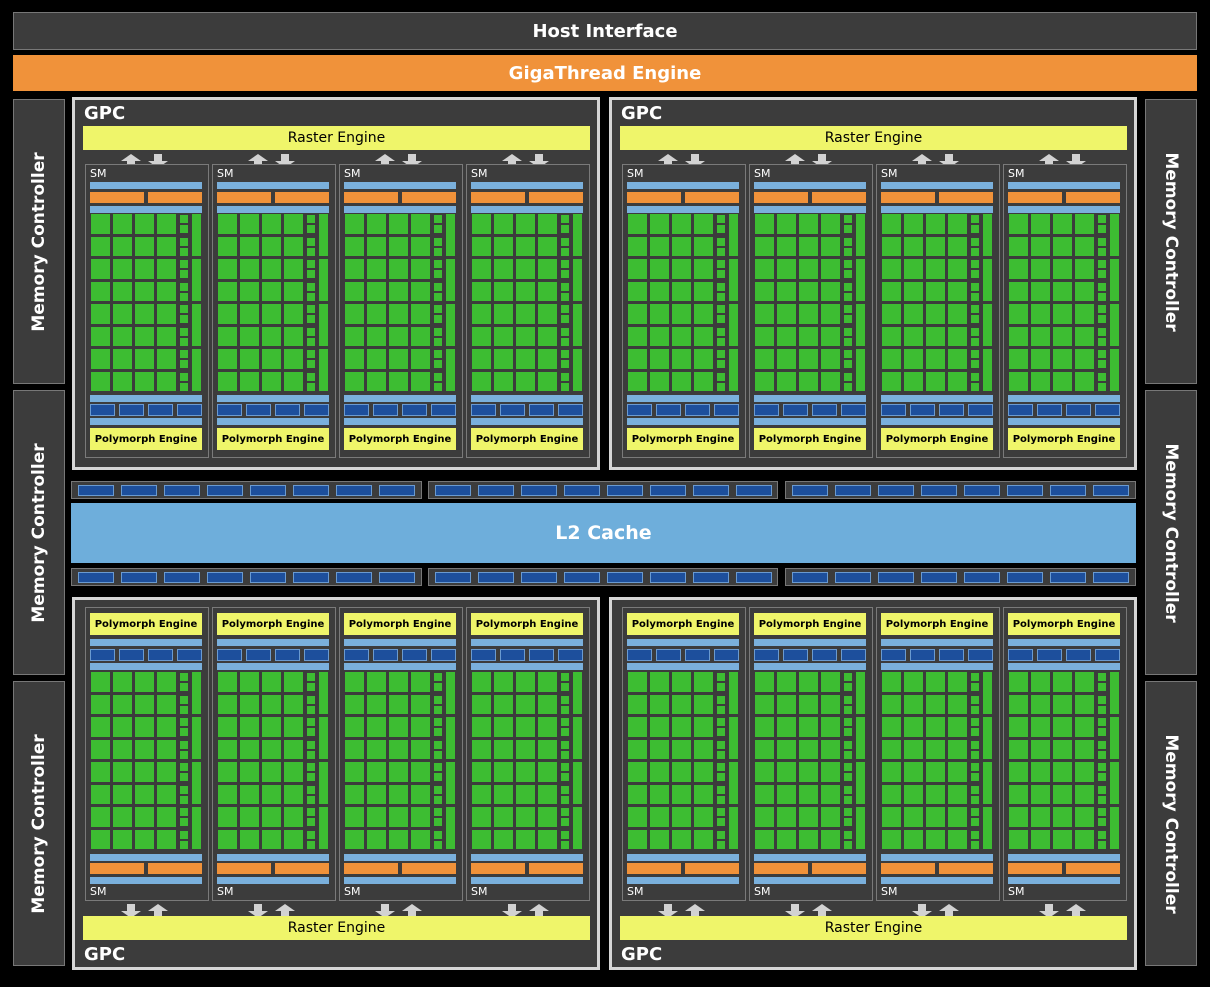  Describe the element at coordinates (642, 113) in the screenshot. I see `gpc-label: GPC` at that location.